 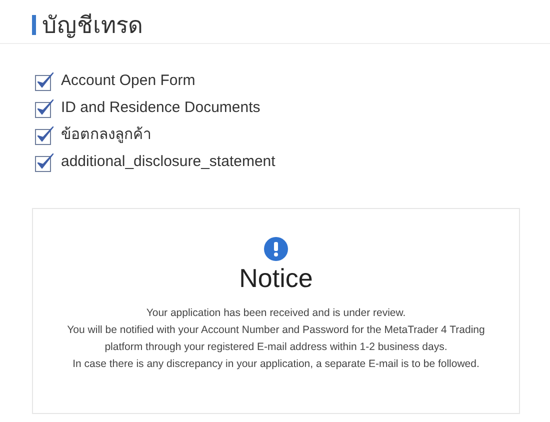 I want to click on notice-text: Your application has been received and is under review., so click(x=276, y=313).